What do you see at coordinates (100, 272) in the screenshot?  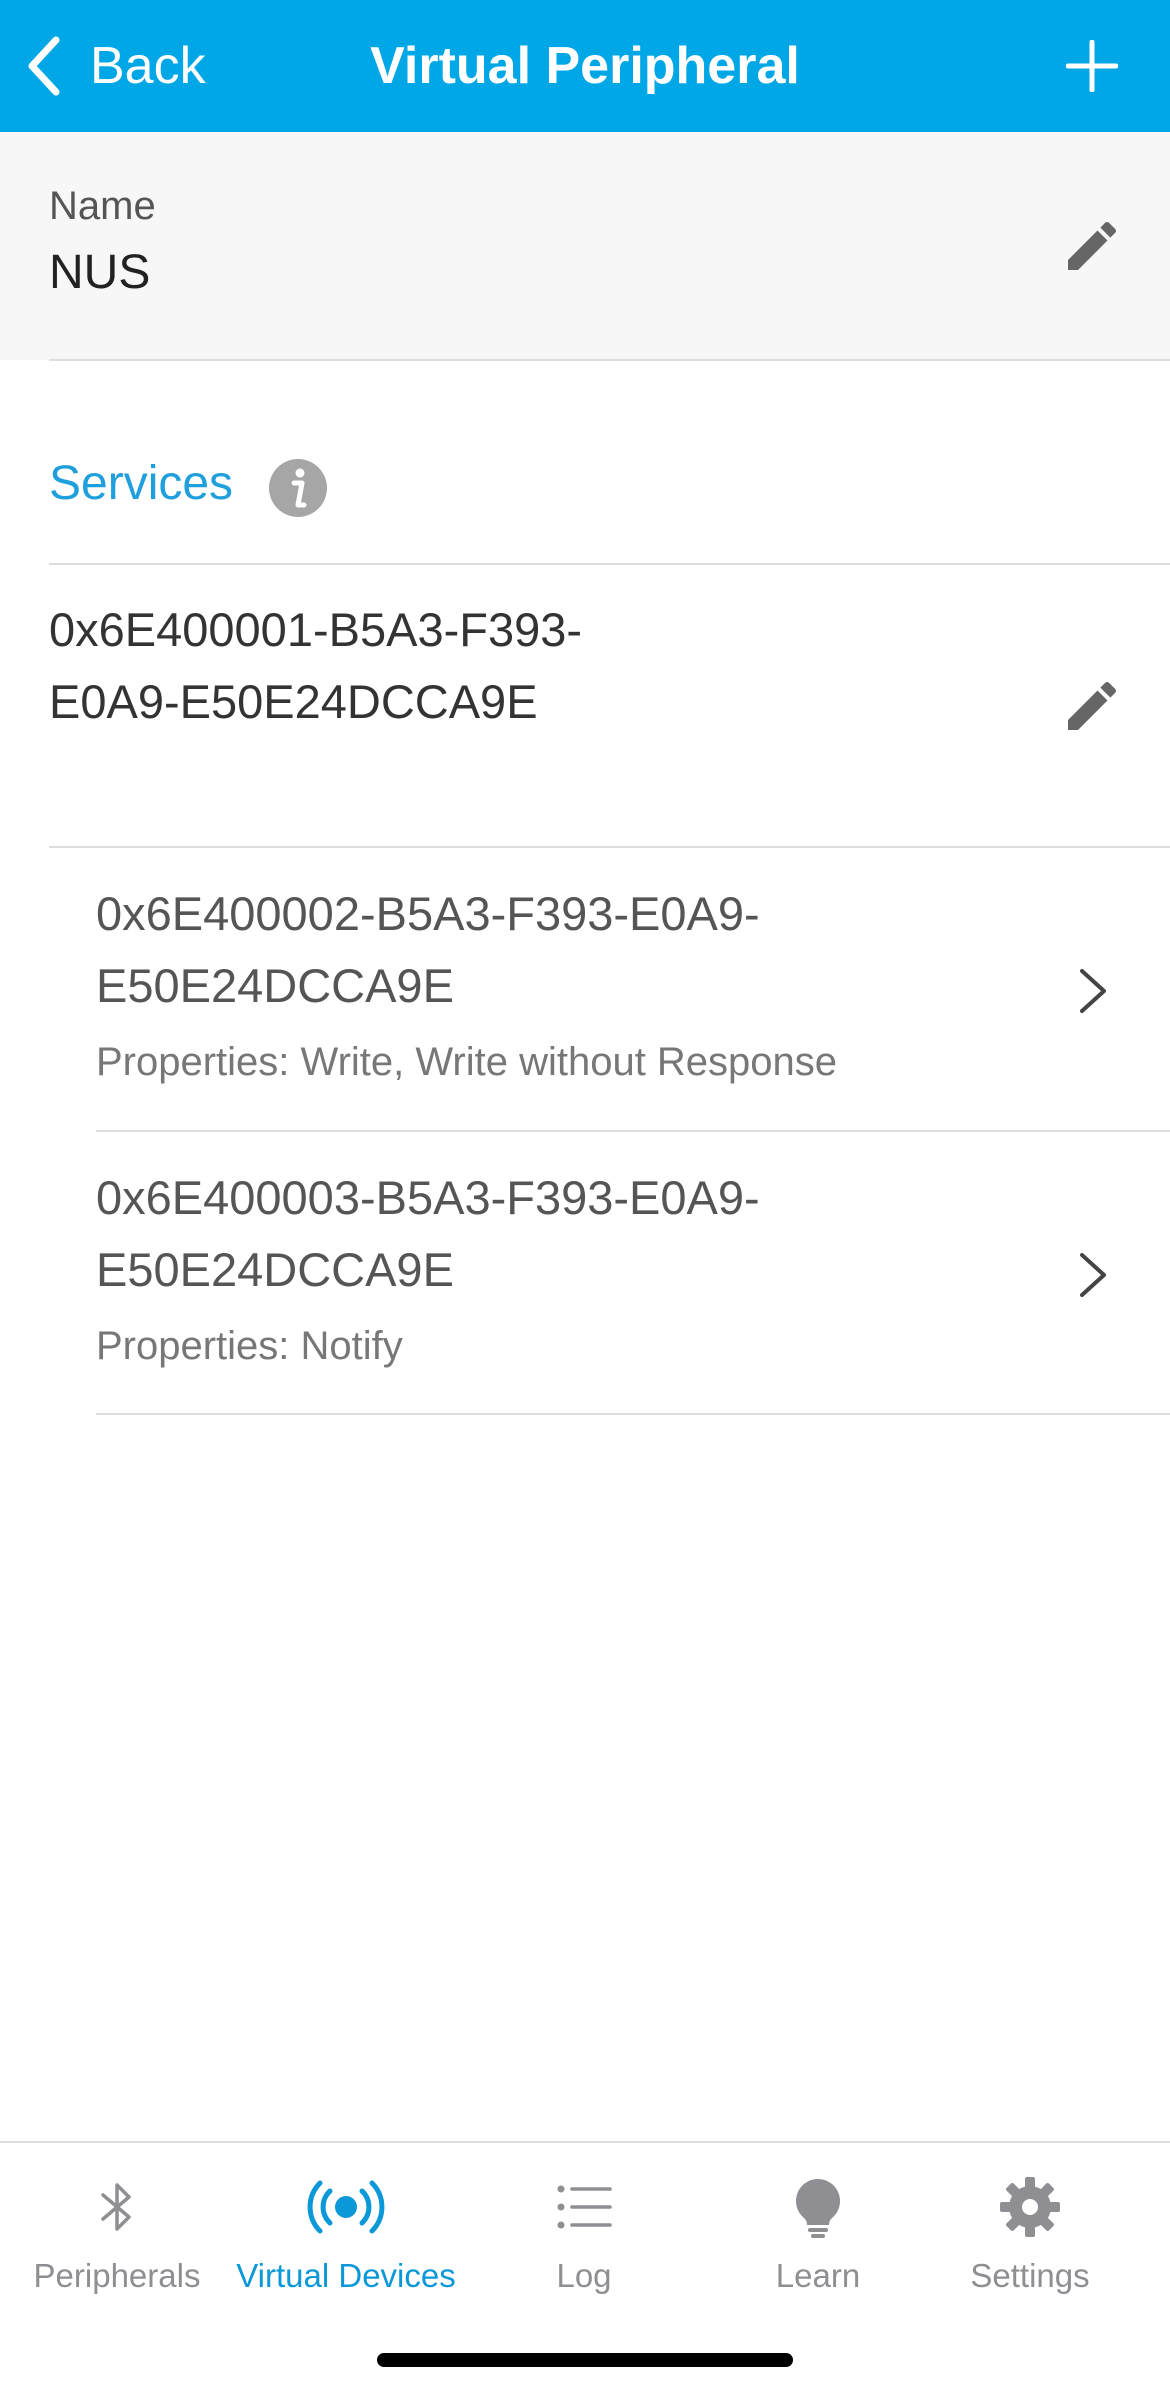 I see `name-value: NUS` at bounding box center [100, 272].